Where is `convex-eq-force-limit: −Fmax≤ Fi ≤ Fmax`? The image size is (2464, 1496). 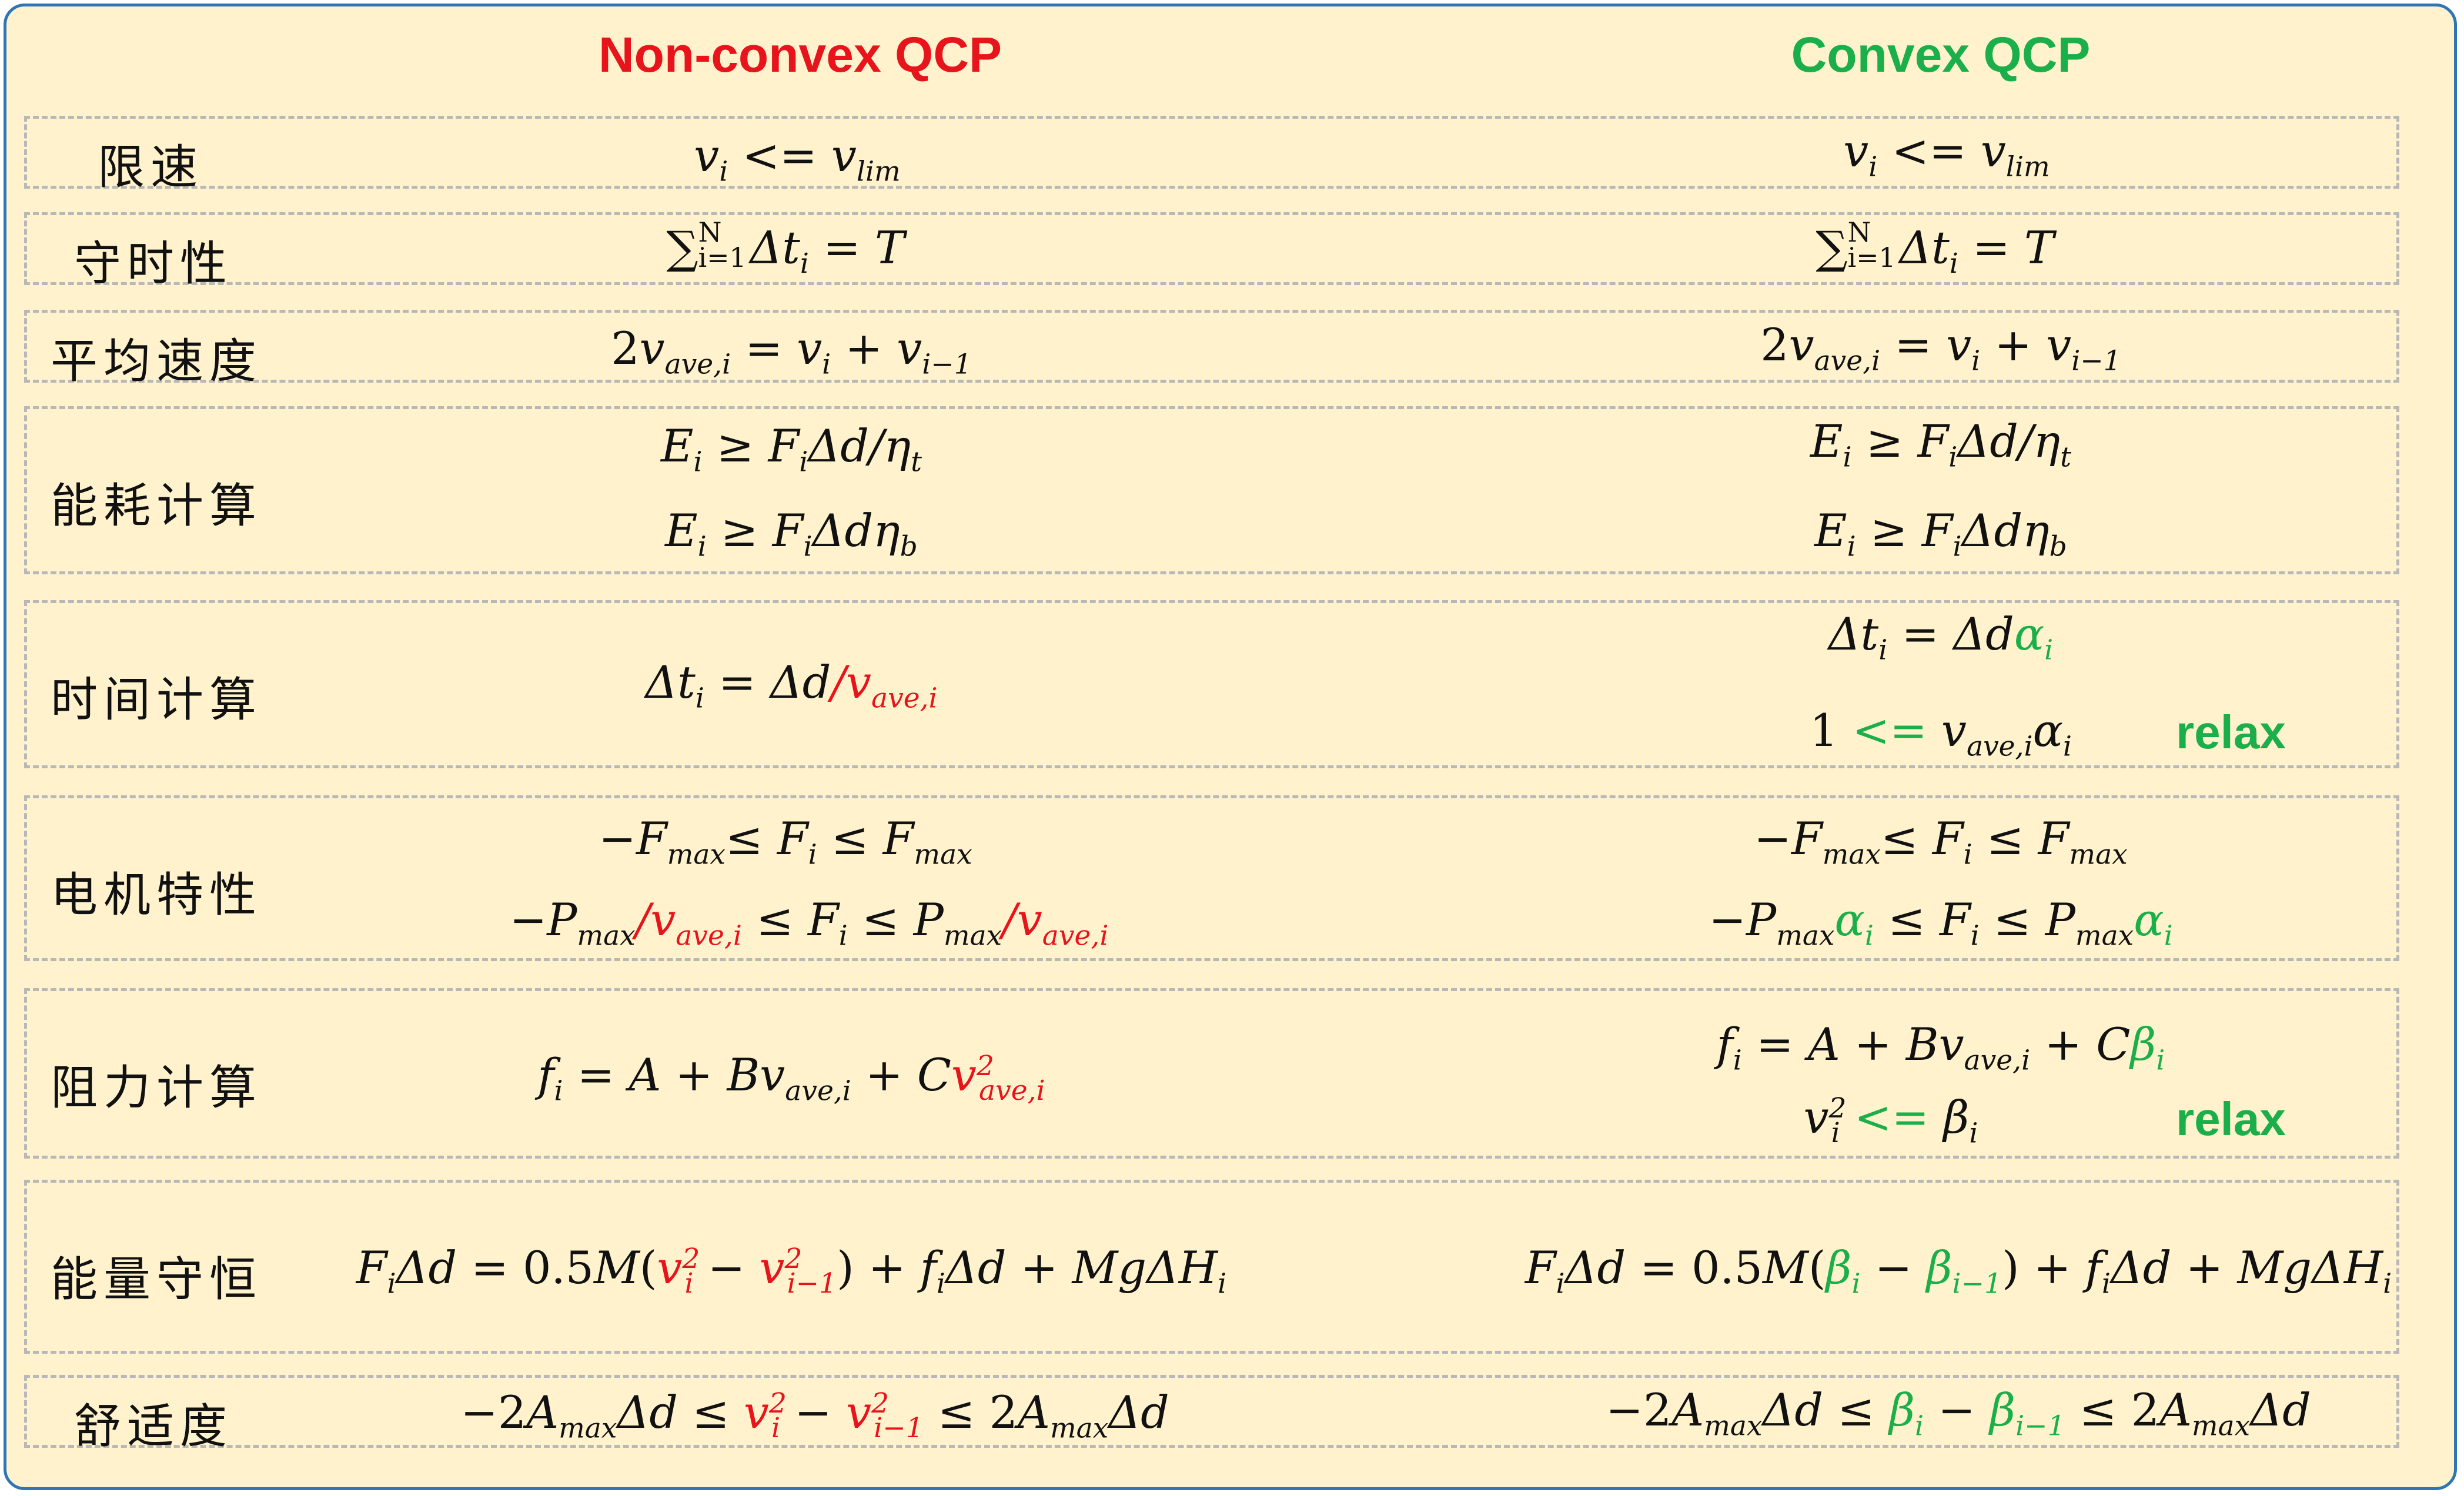 convex-eq-force-limit: −Fmax≤ Fi ≤ Fmax is located at coordinates (1941, 841).